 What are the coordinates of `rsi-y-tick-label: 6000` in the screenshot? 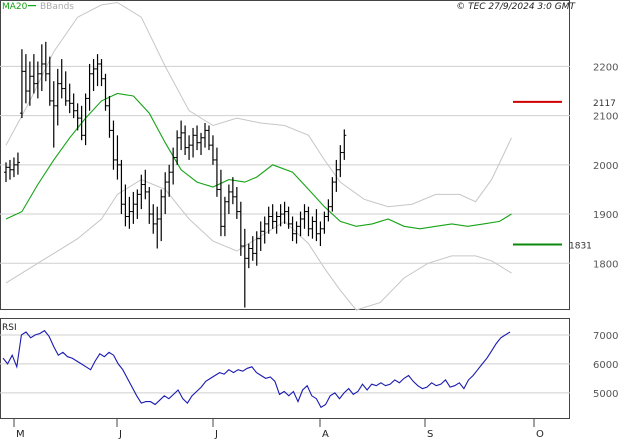 It's located at (605, 365).